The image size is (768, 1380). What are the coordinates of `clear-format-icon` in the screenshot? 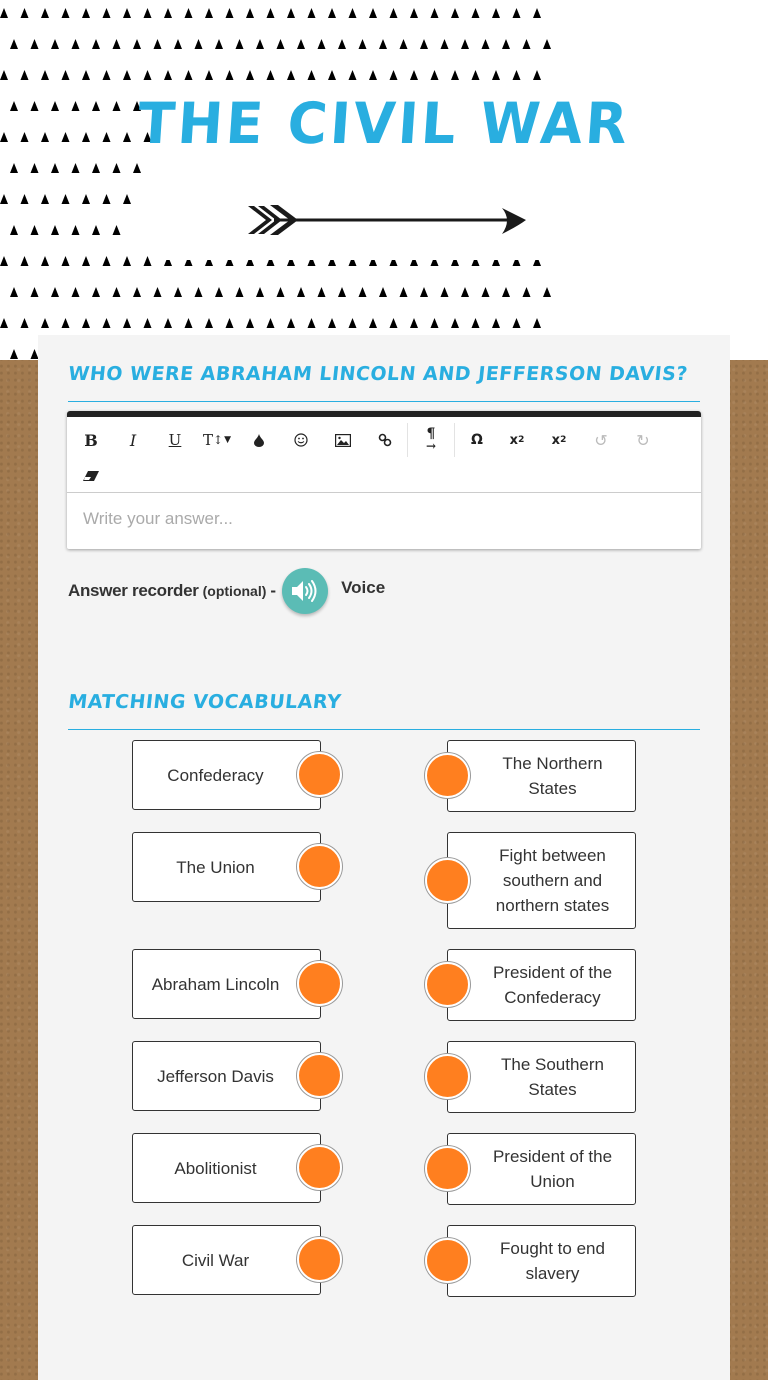 It's located at (91, 476).